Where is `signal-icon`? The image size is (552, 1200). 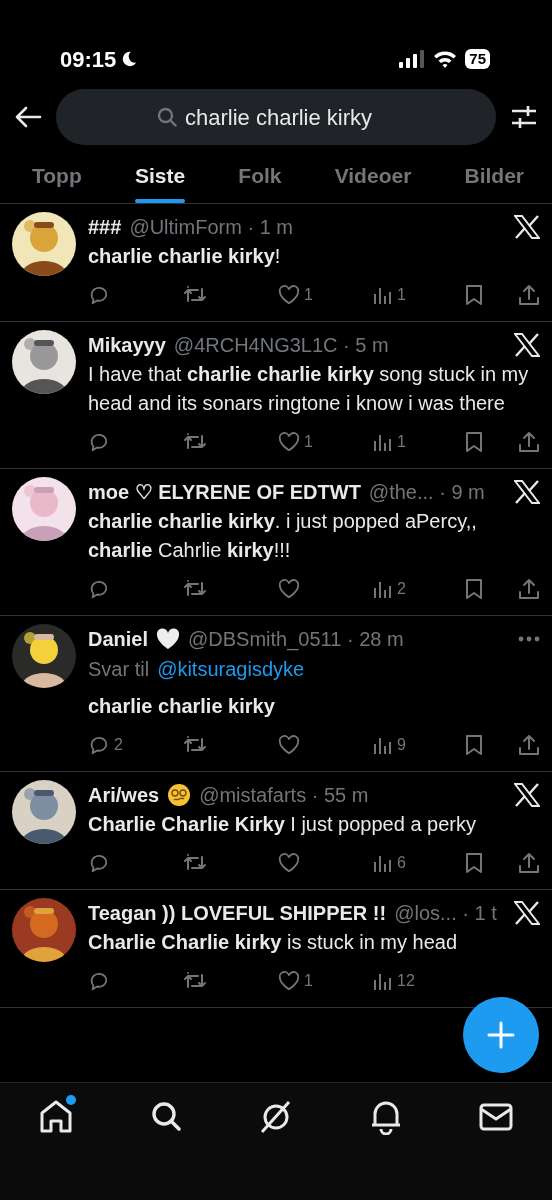 signal-icon is located at coordinates (412, 59).